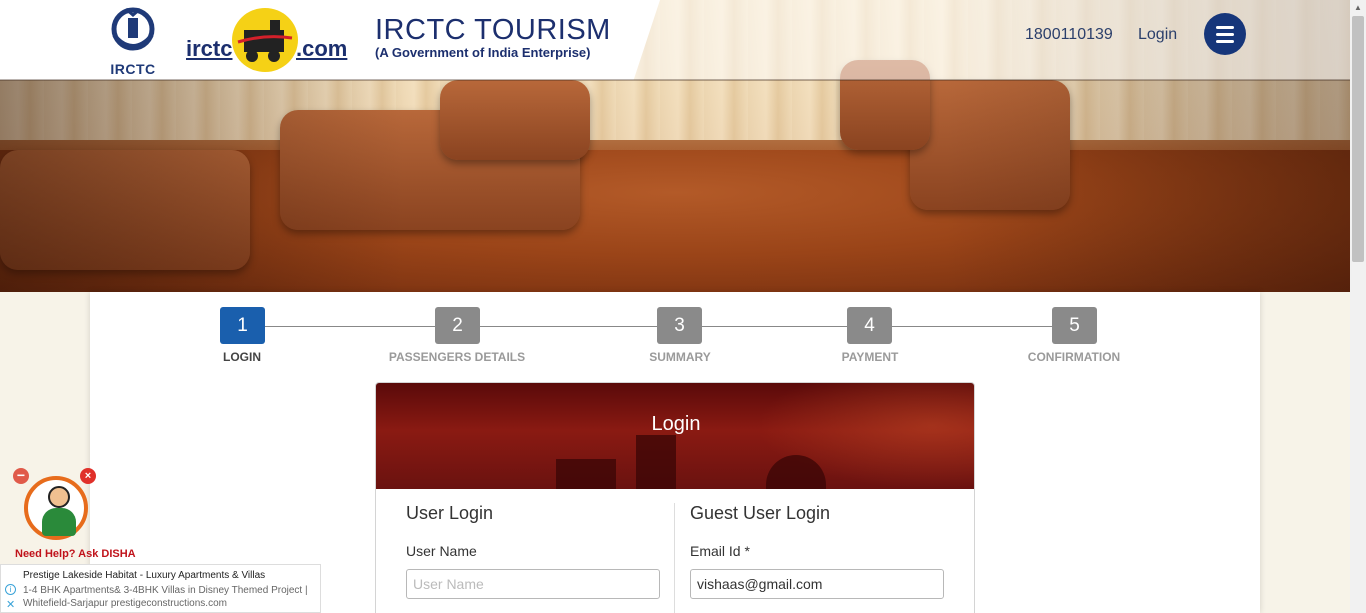 This screenshot has height=613, width=1366. What do you see at coordinates (21, 476) in the screenshot?
I see `disha-minimize-icon: −` at bounding box center [21, 476].